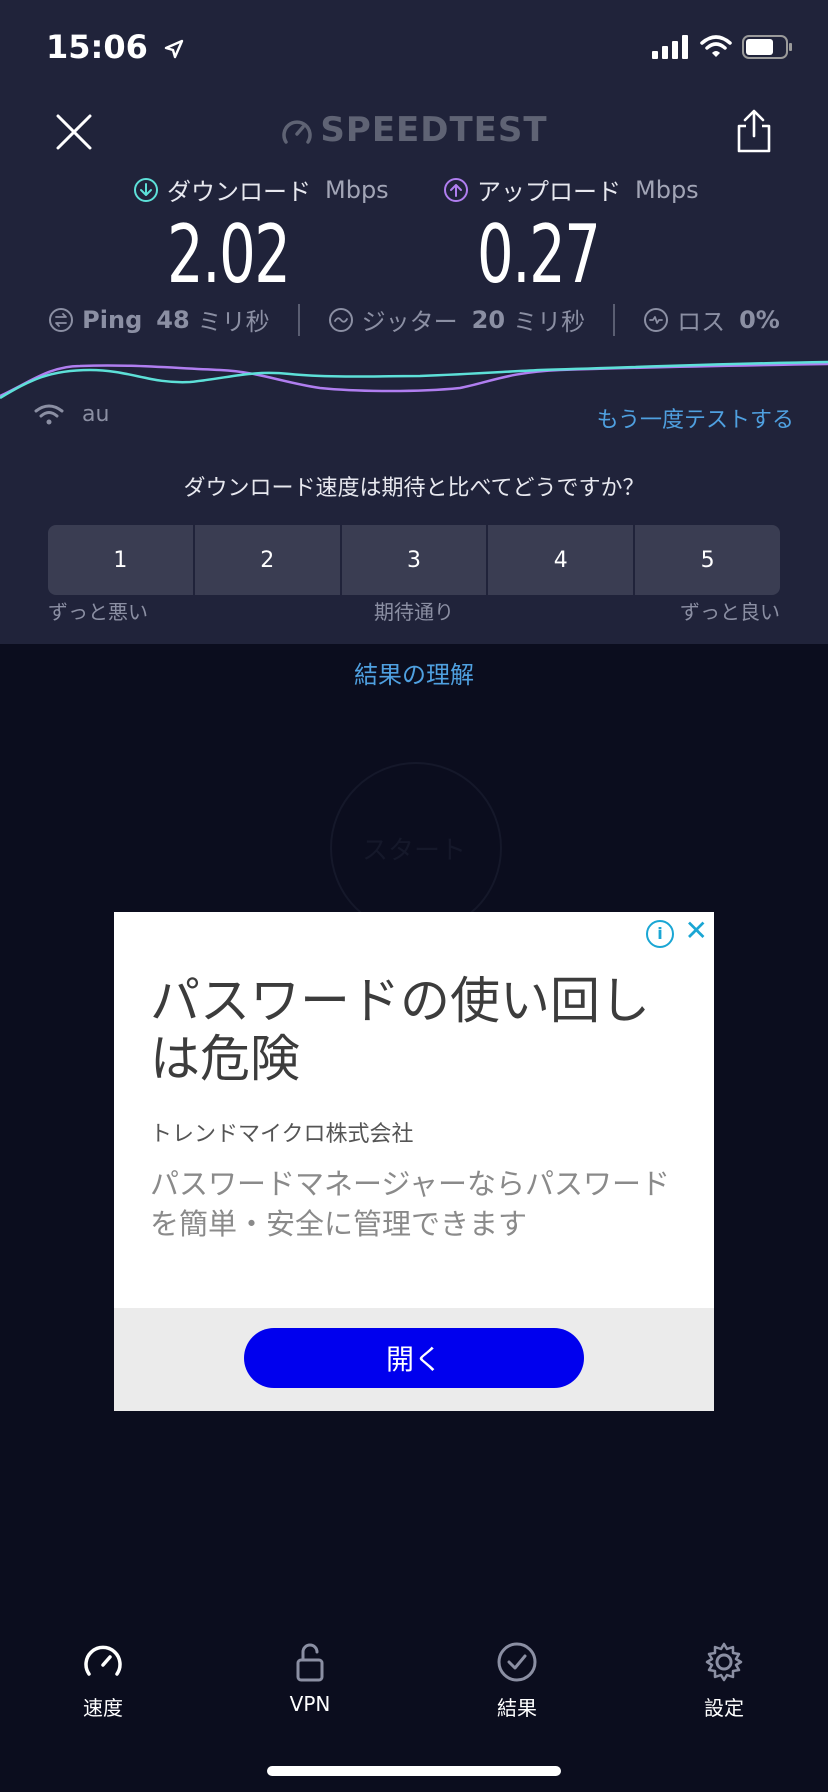 The image size is (828, 1792). Describe the element at coordinates (413, 851) in the screenshot. I see `start-label: スタート` at that location.